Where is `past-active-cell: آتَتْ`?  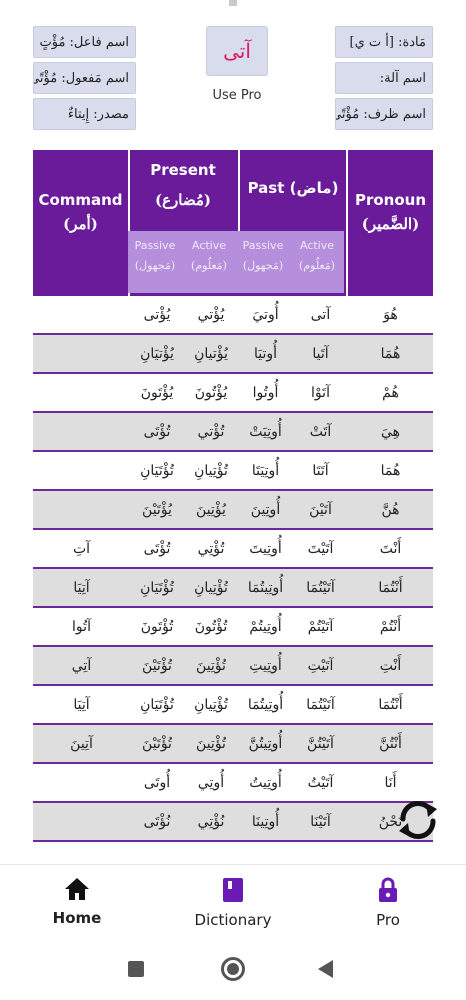
past-active-cell: آتَتْ is located at coordinates (320, 431).